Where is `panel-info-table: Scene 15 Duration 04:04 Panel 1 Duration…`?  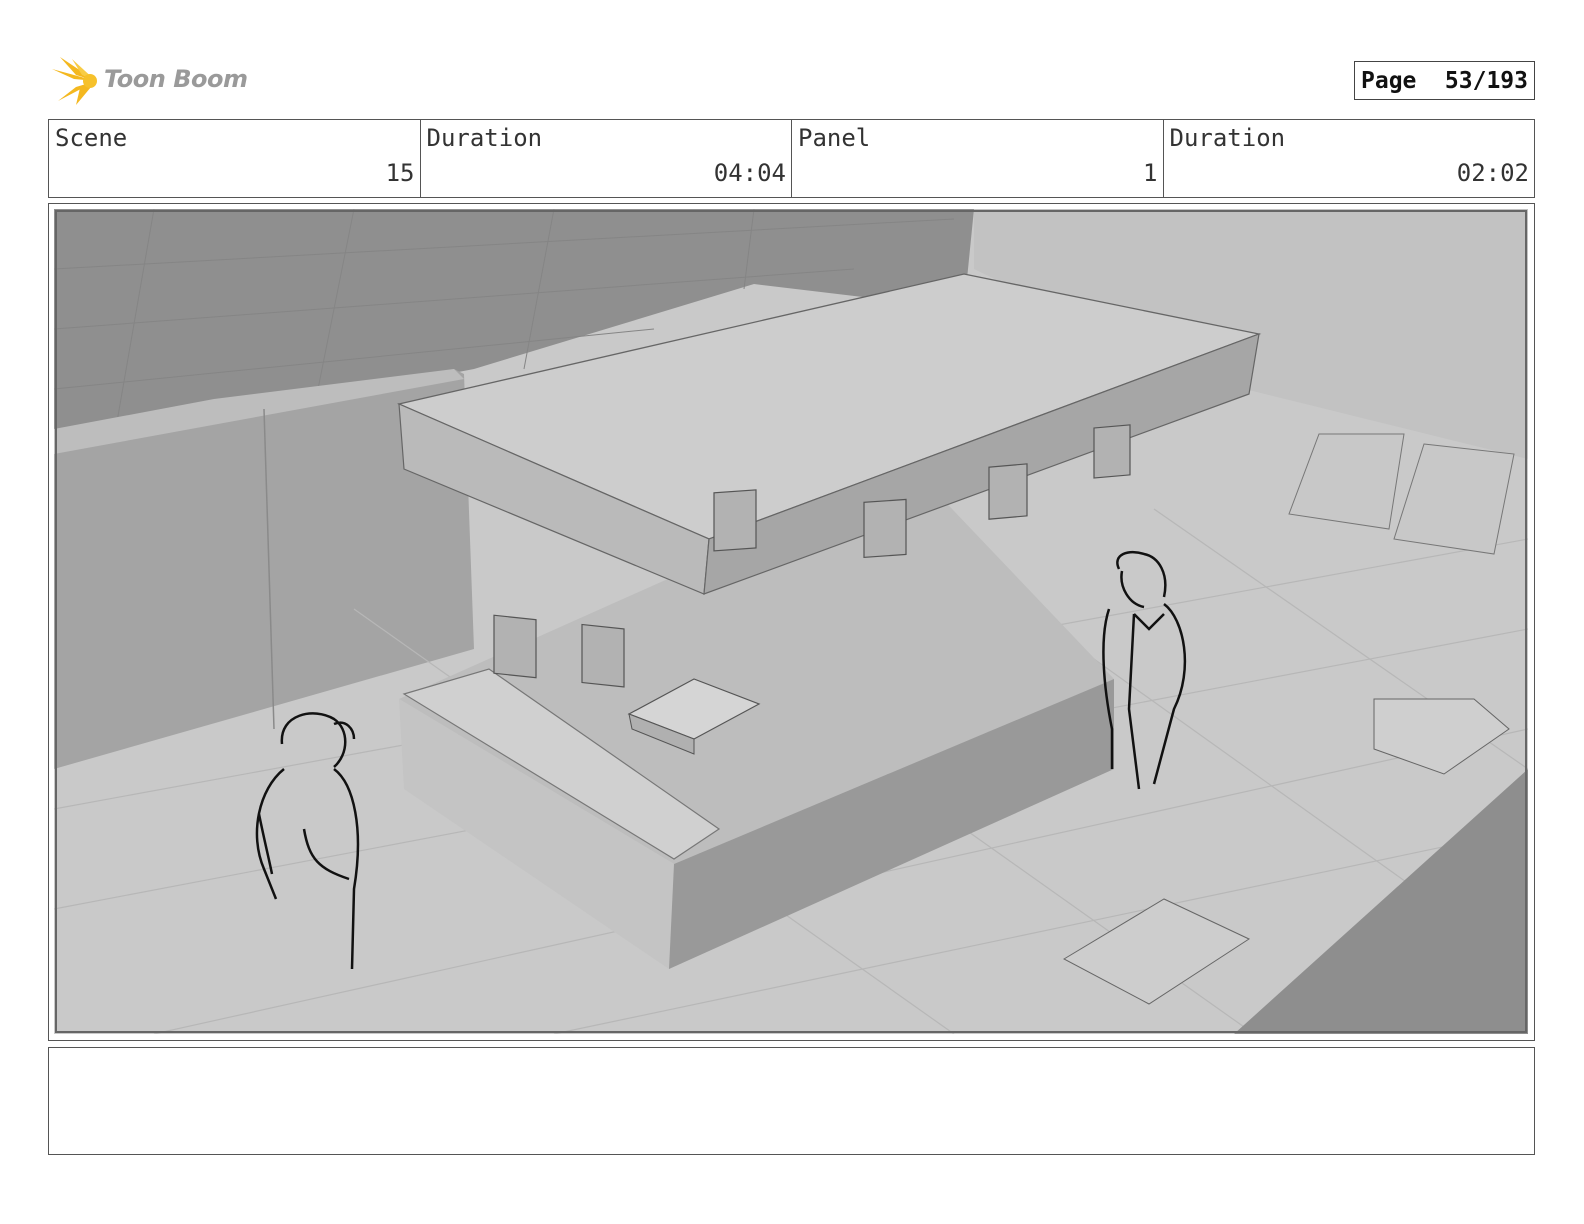 panel-info-table: Scene 15 Duration 04:04 Panel 1 Duration… is located at coordinates (791, 158).